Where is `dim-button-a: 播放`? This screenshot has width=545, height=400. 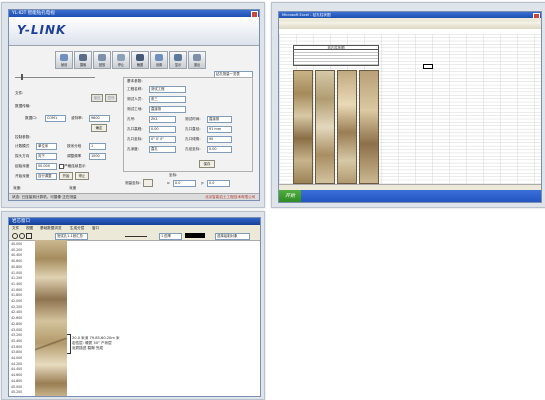
dim-button-a: 播放 is located at coordinates (97, 98).